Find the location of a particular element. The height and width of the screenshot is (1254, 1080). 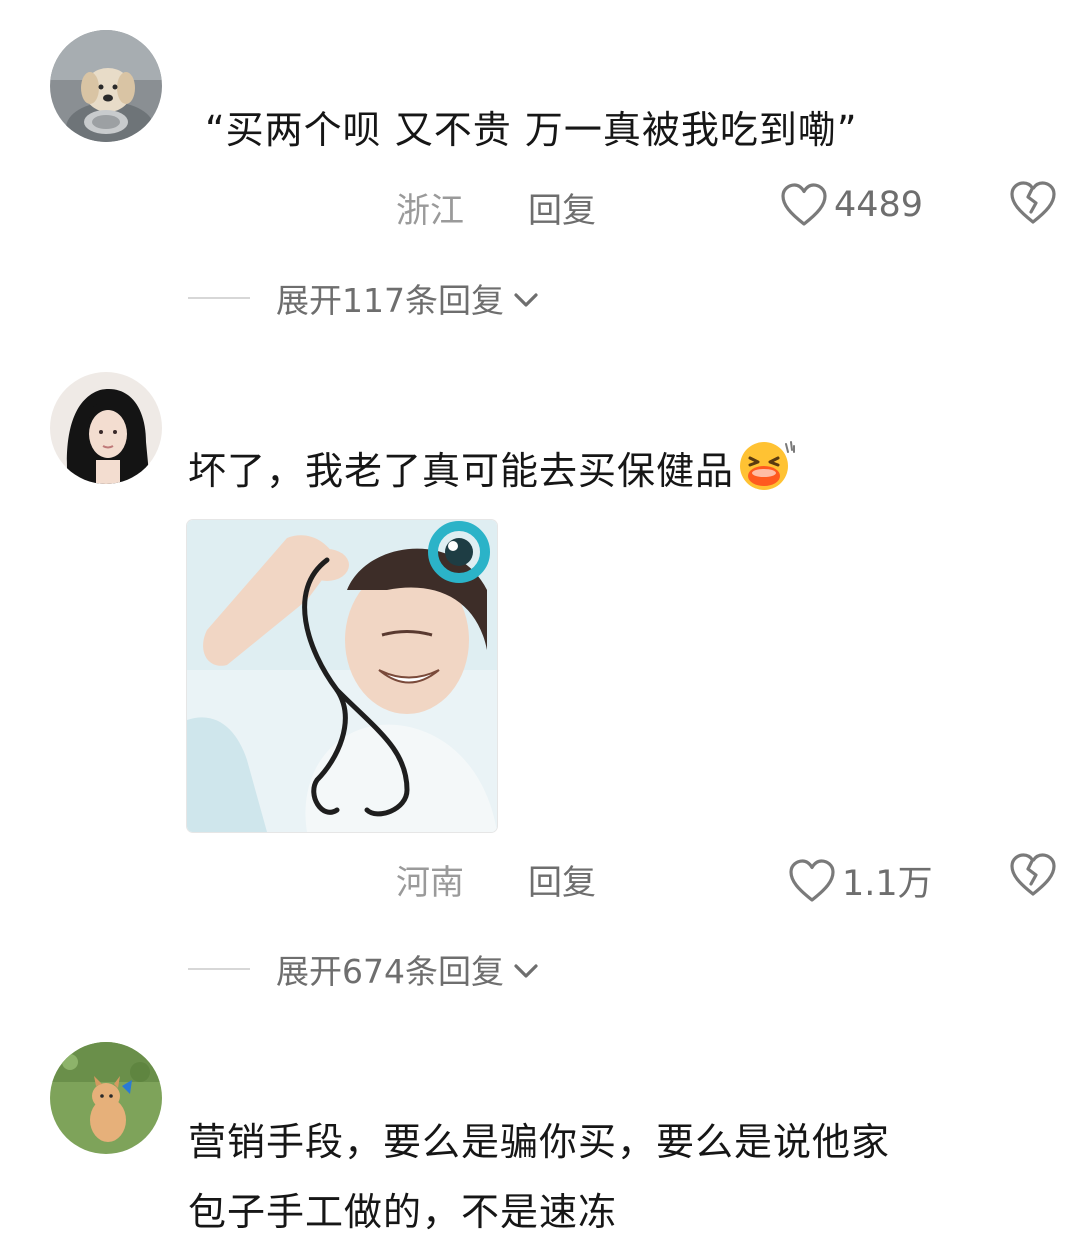

like-button: 4489 is located at coordinates (851, 205).